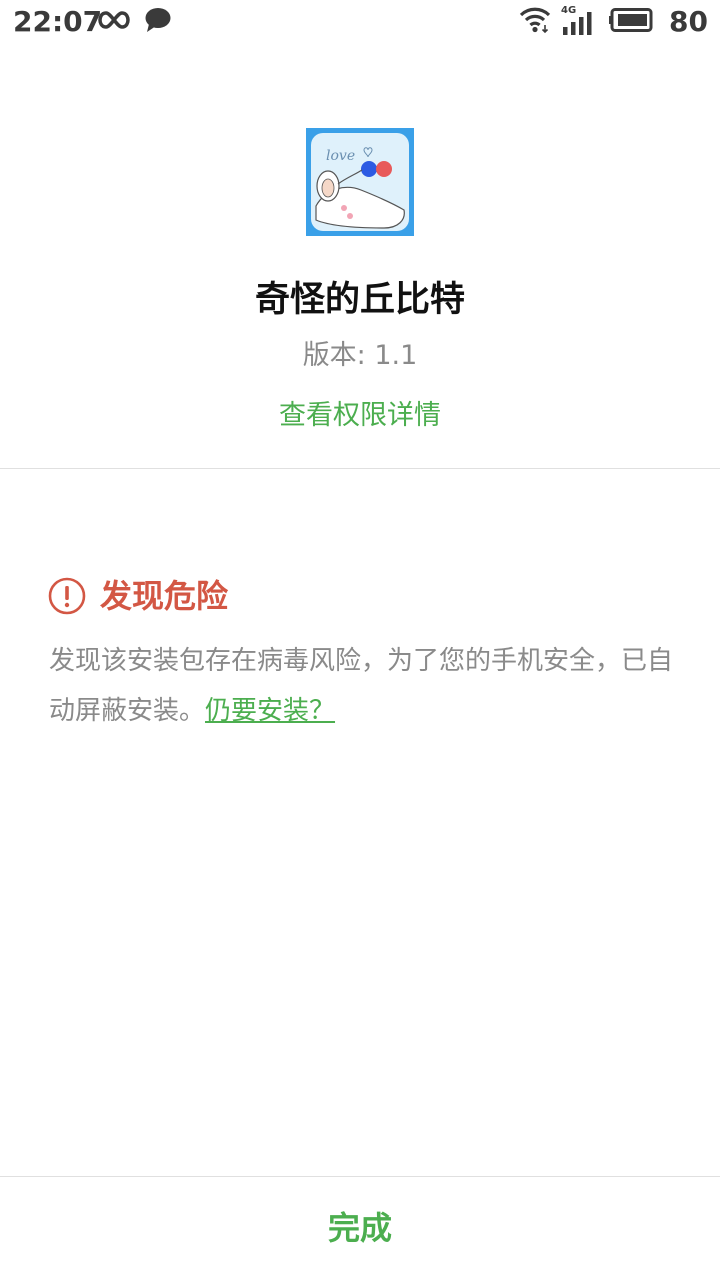 The height and width of the screenshot is (1280, 720). What do you see at coordinates (164, 596) in the screenshot?
I see `danger-title: 发现危险` at bounding box center [164, 596].